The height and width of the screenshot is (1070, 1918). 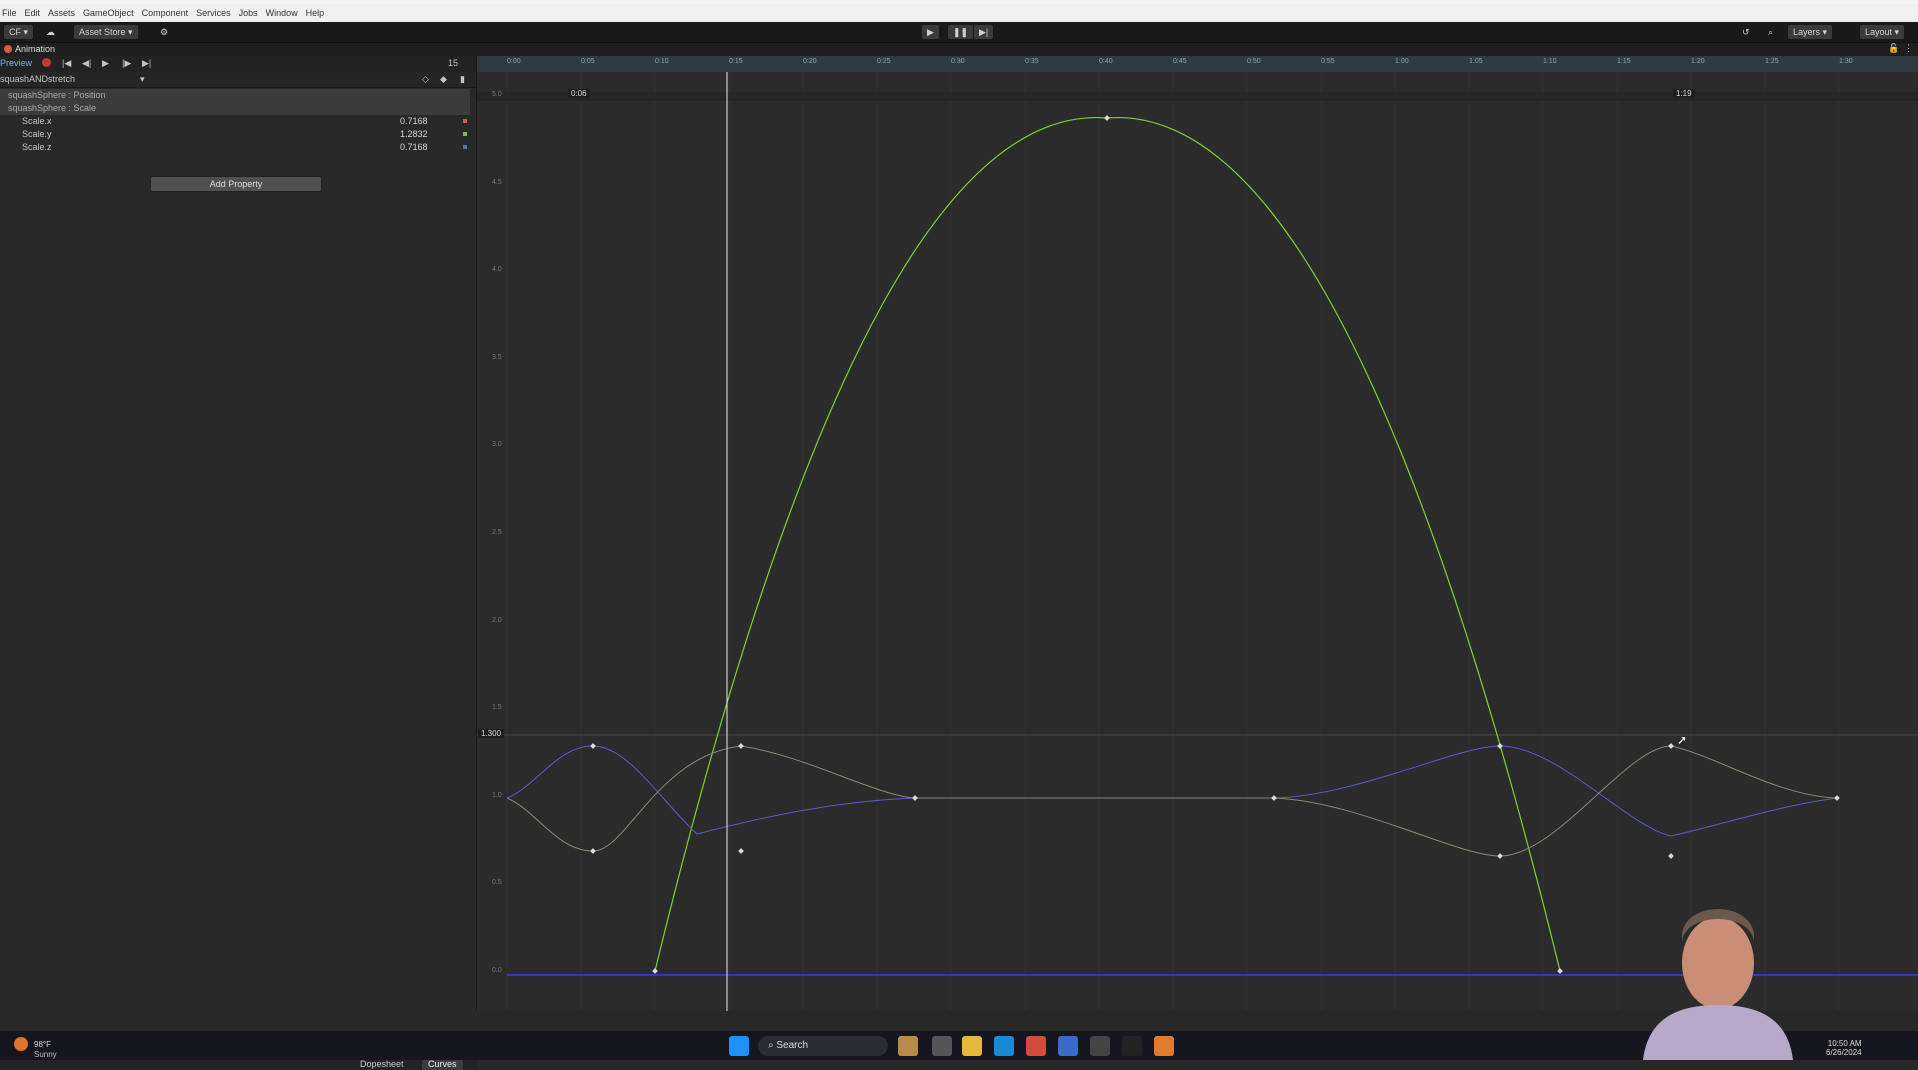 What do you see at coordinates (33, 13) in the screenshot?
I see `menu-item-edit: Edit` at bounding box center [33, 13].